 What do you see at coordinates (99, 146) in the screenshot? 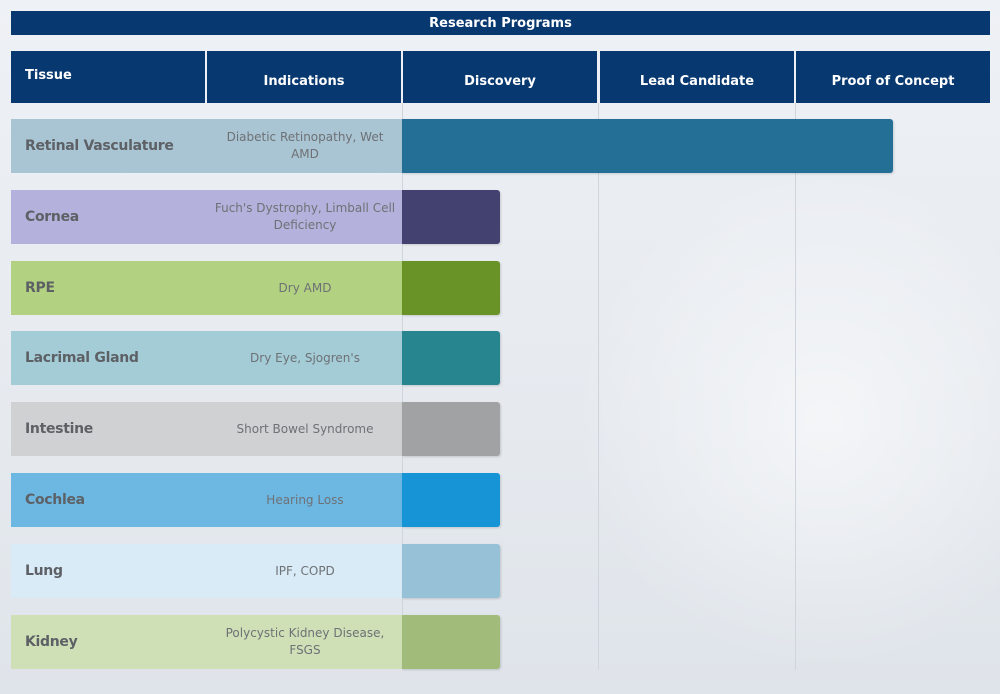
I see `tissue-label: Retinal Vasculature` at bounding box center [99, 146].